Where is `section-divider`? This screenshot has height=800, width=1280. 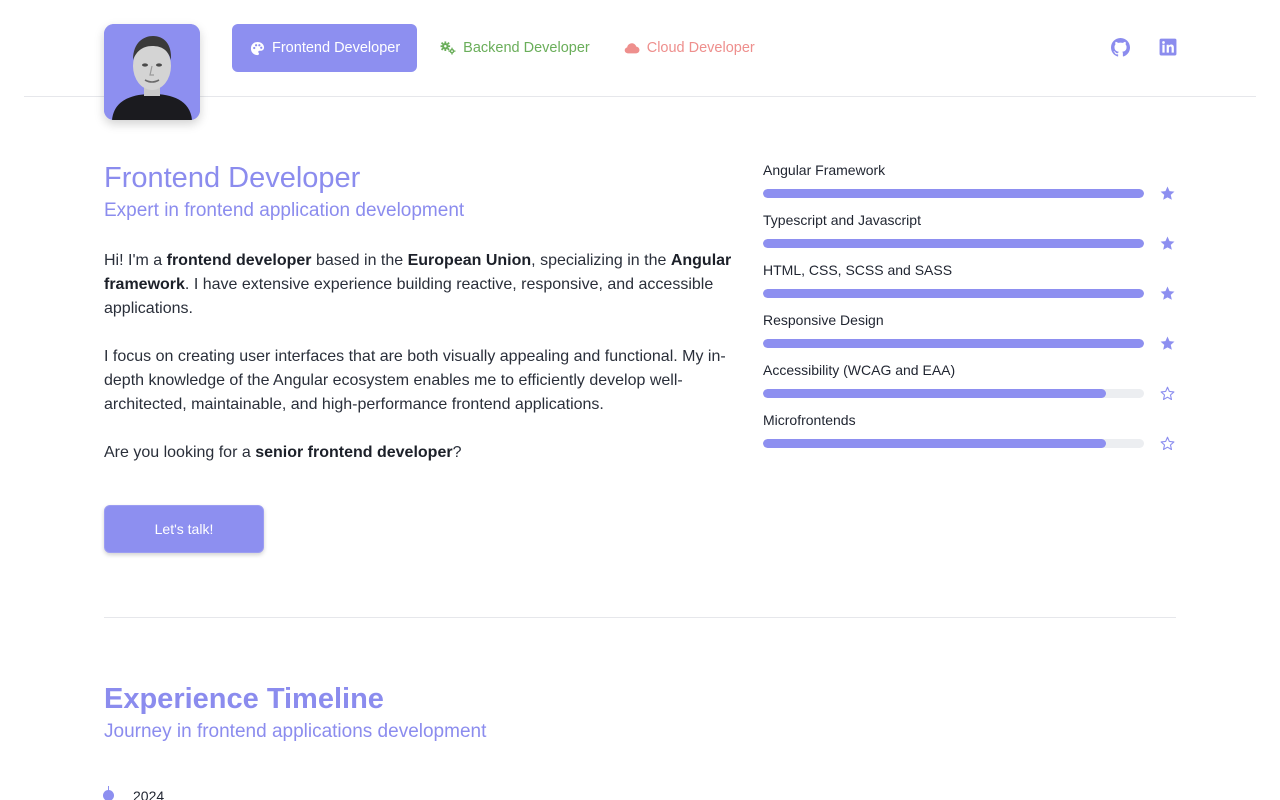 section-divider is located at coordinates (640, 617).